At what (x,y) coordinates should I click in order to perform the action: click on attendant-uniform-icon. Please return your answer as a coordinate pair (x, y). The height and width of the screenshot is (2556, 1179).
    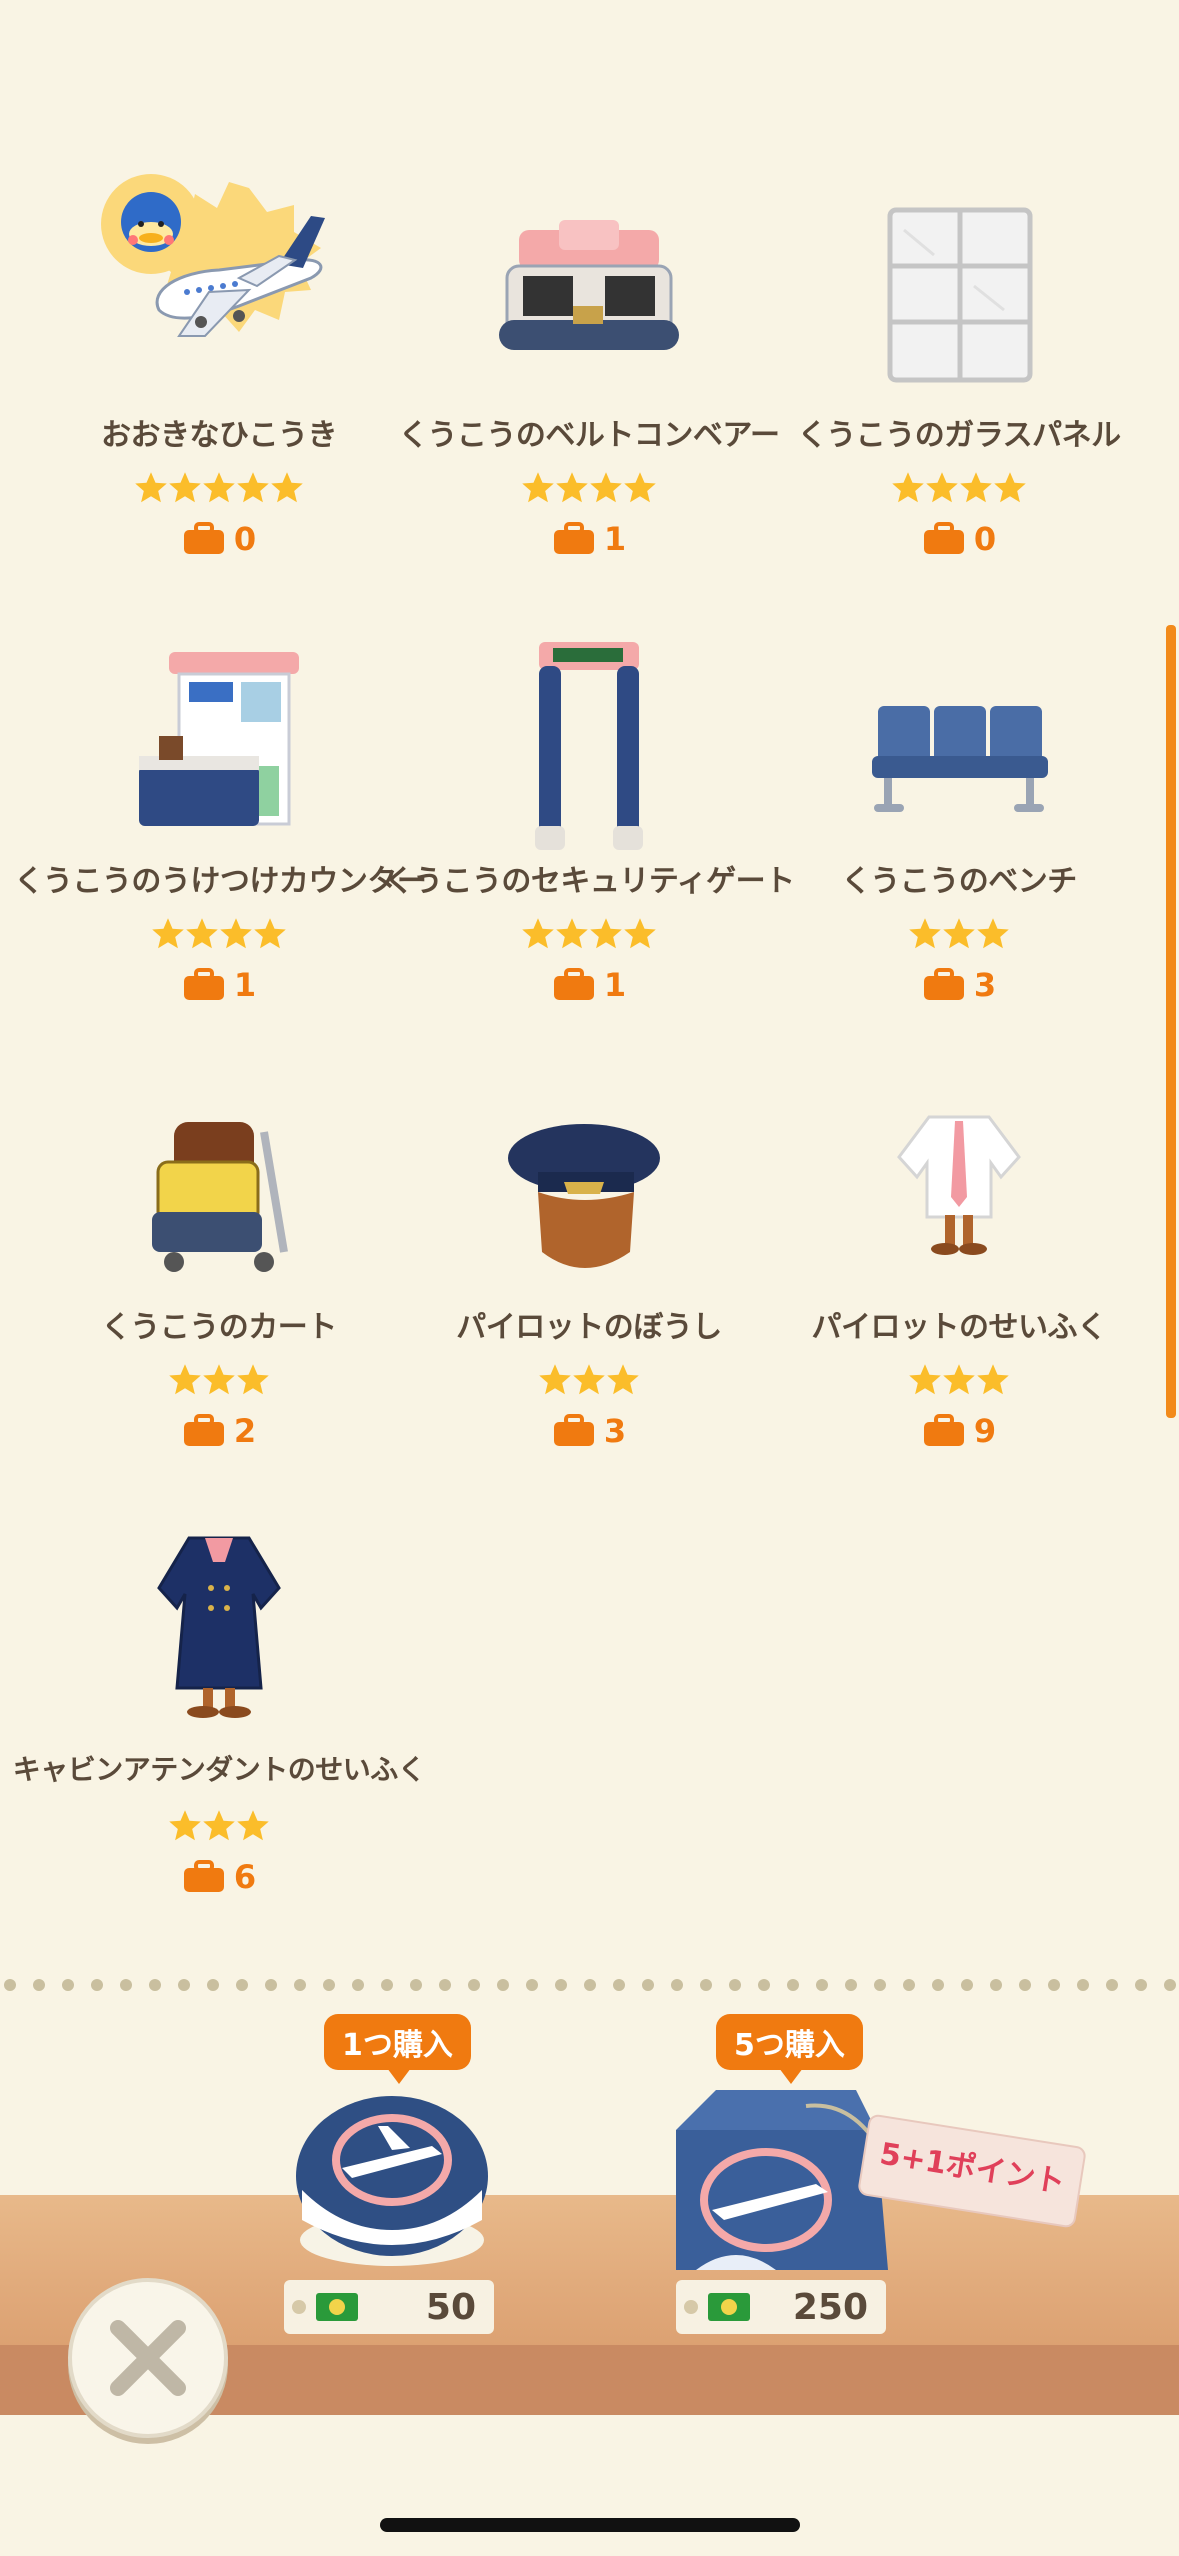
    Looking at the image, I should click on (219, 1627).